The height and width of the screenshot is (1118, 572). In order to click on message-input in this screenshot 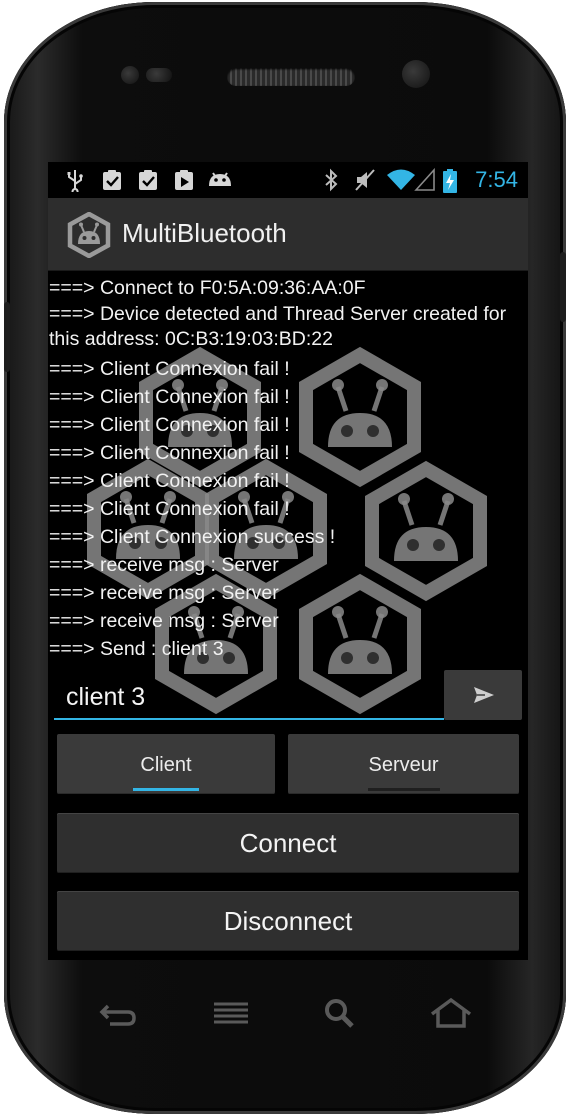, I will do `click(249, 698)`.